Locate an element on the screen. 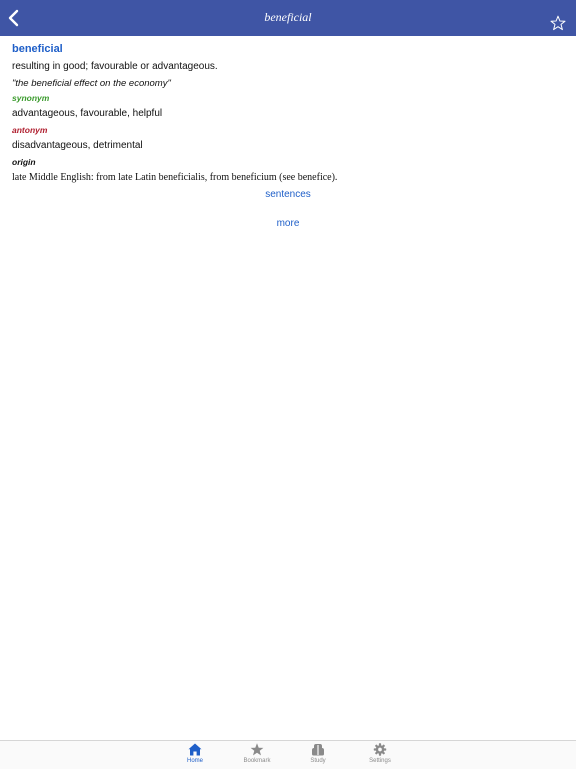  tab-settings: Settings is located at coordinates (380, 756).